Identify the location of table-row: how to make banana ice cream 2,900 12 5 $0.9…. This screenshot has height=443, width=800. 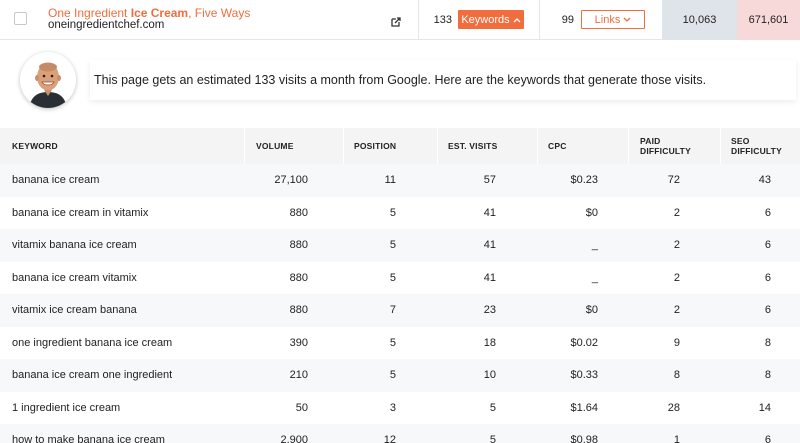
(400, 433).